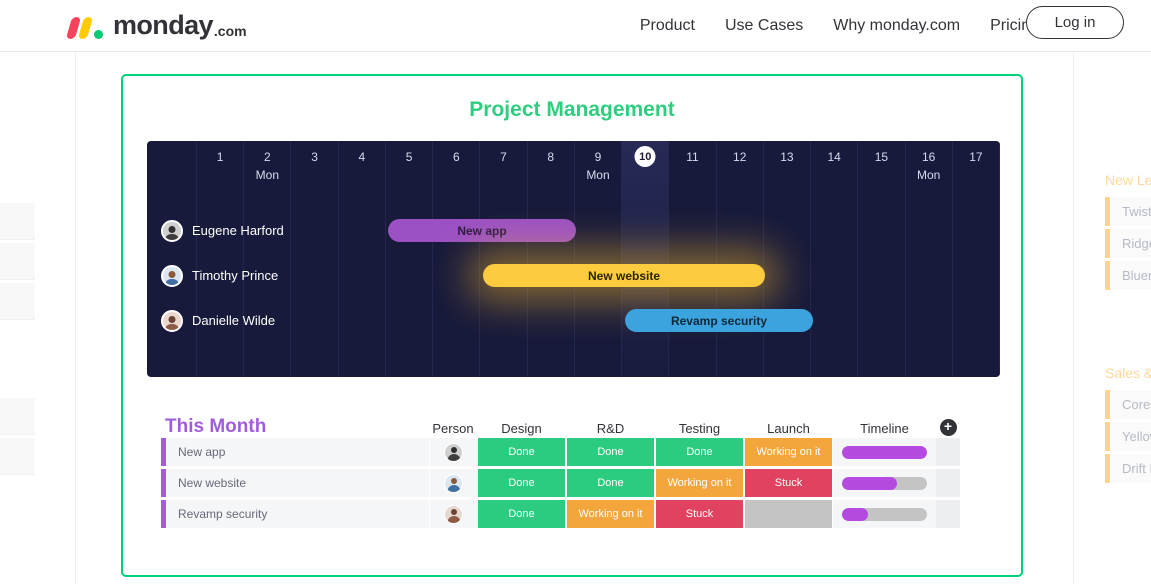 This screenshot has width=1151, height=584. I want to click on monday-logo: monday .com, so click(156, 24).